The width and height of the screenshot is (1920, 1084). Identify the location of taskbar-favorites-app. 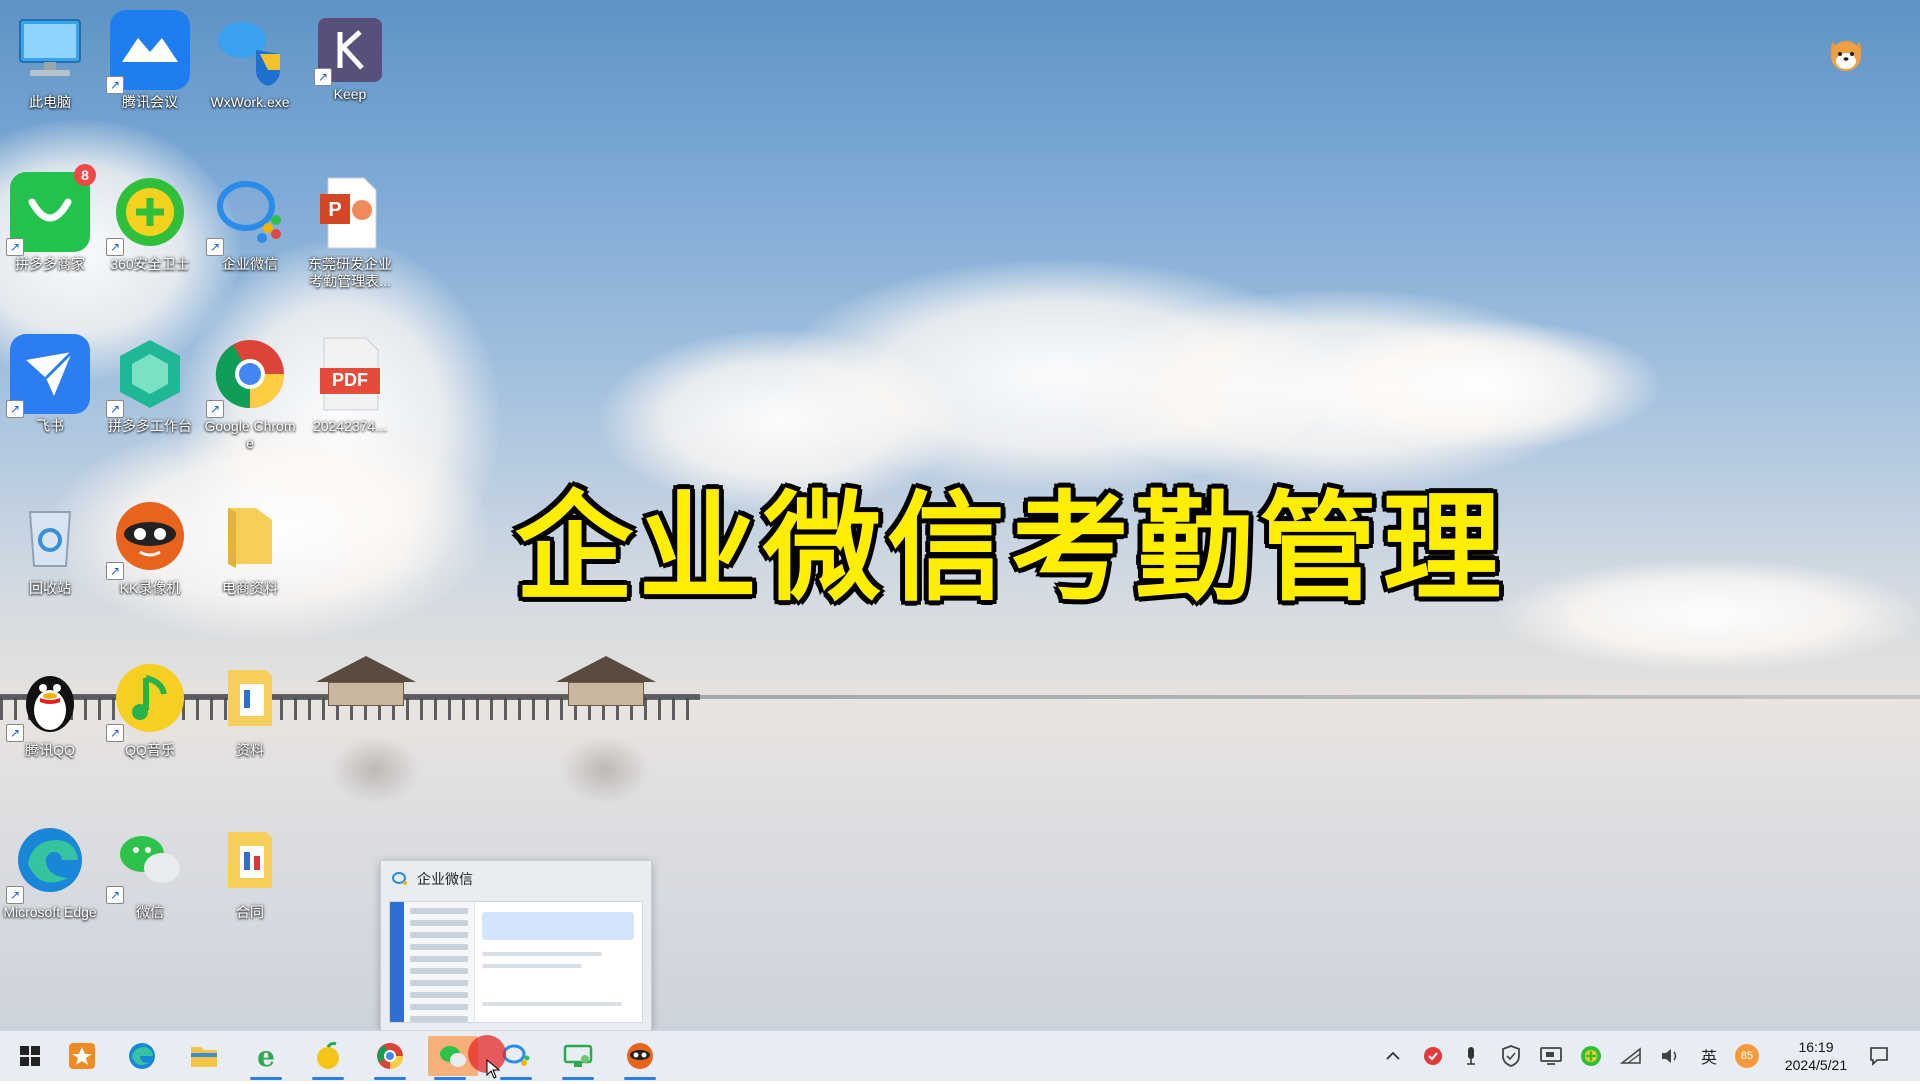
(82, 1056).